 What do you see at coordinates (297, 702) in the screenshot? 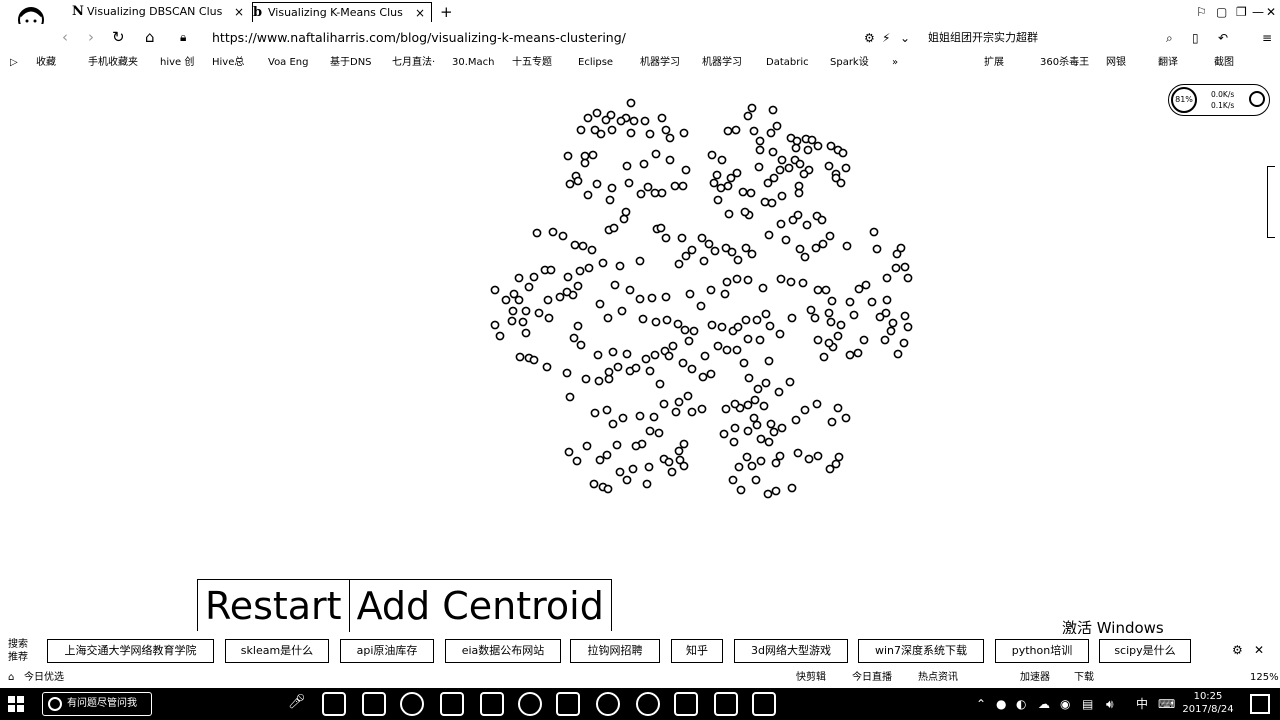
I see `microphone-icon: 🎤︎` at bounding box center [297, 702].